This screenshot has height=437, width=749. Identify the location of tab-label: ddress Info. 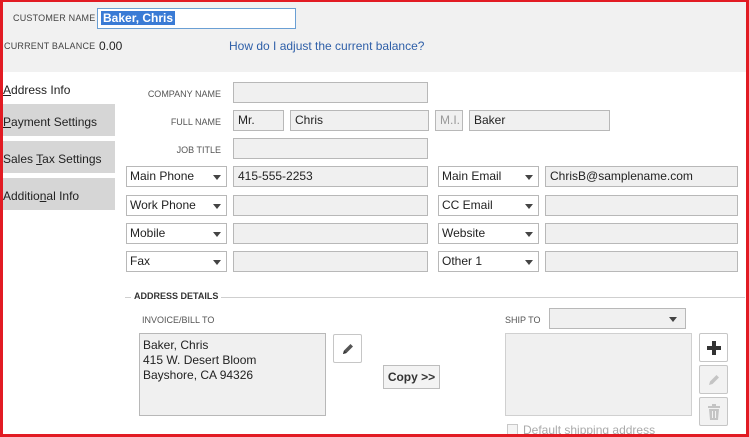
(41, 90).